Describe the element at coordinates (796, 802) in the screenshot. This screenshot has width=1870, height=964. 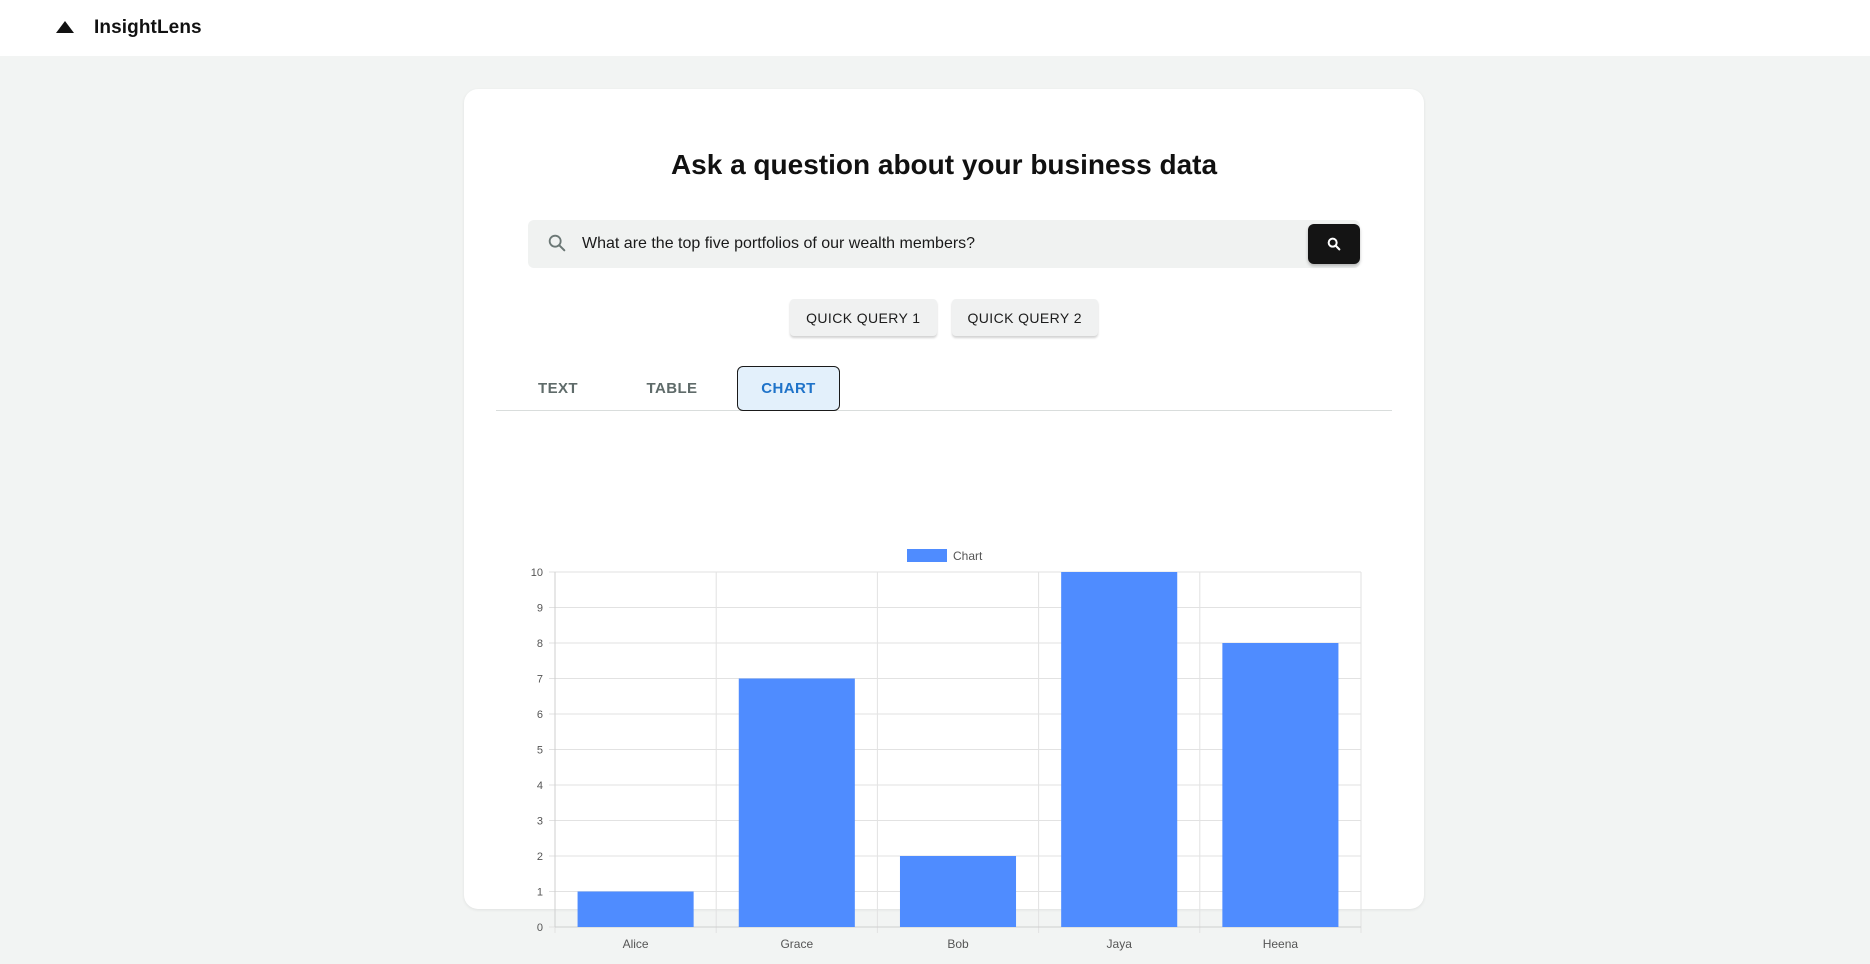
I see `bar-grace` at that location.